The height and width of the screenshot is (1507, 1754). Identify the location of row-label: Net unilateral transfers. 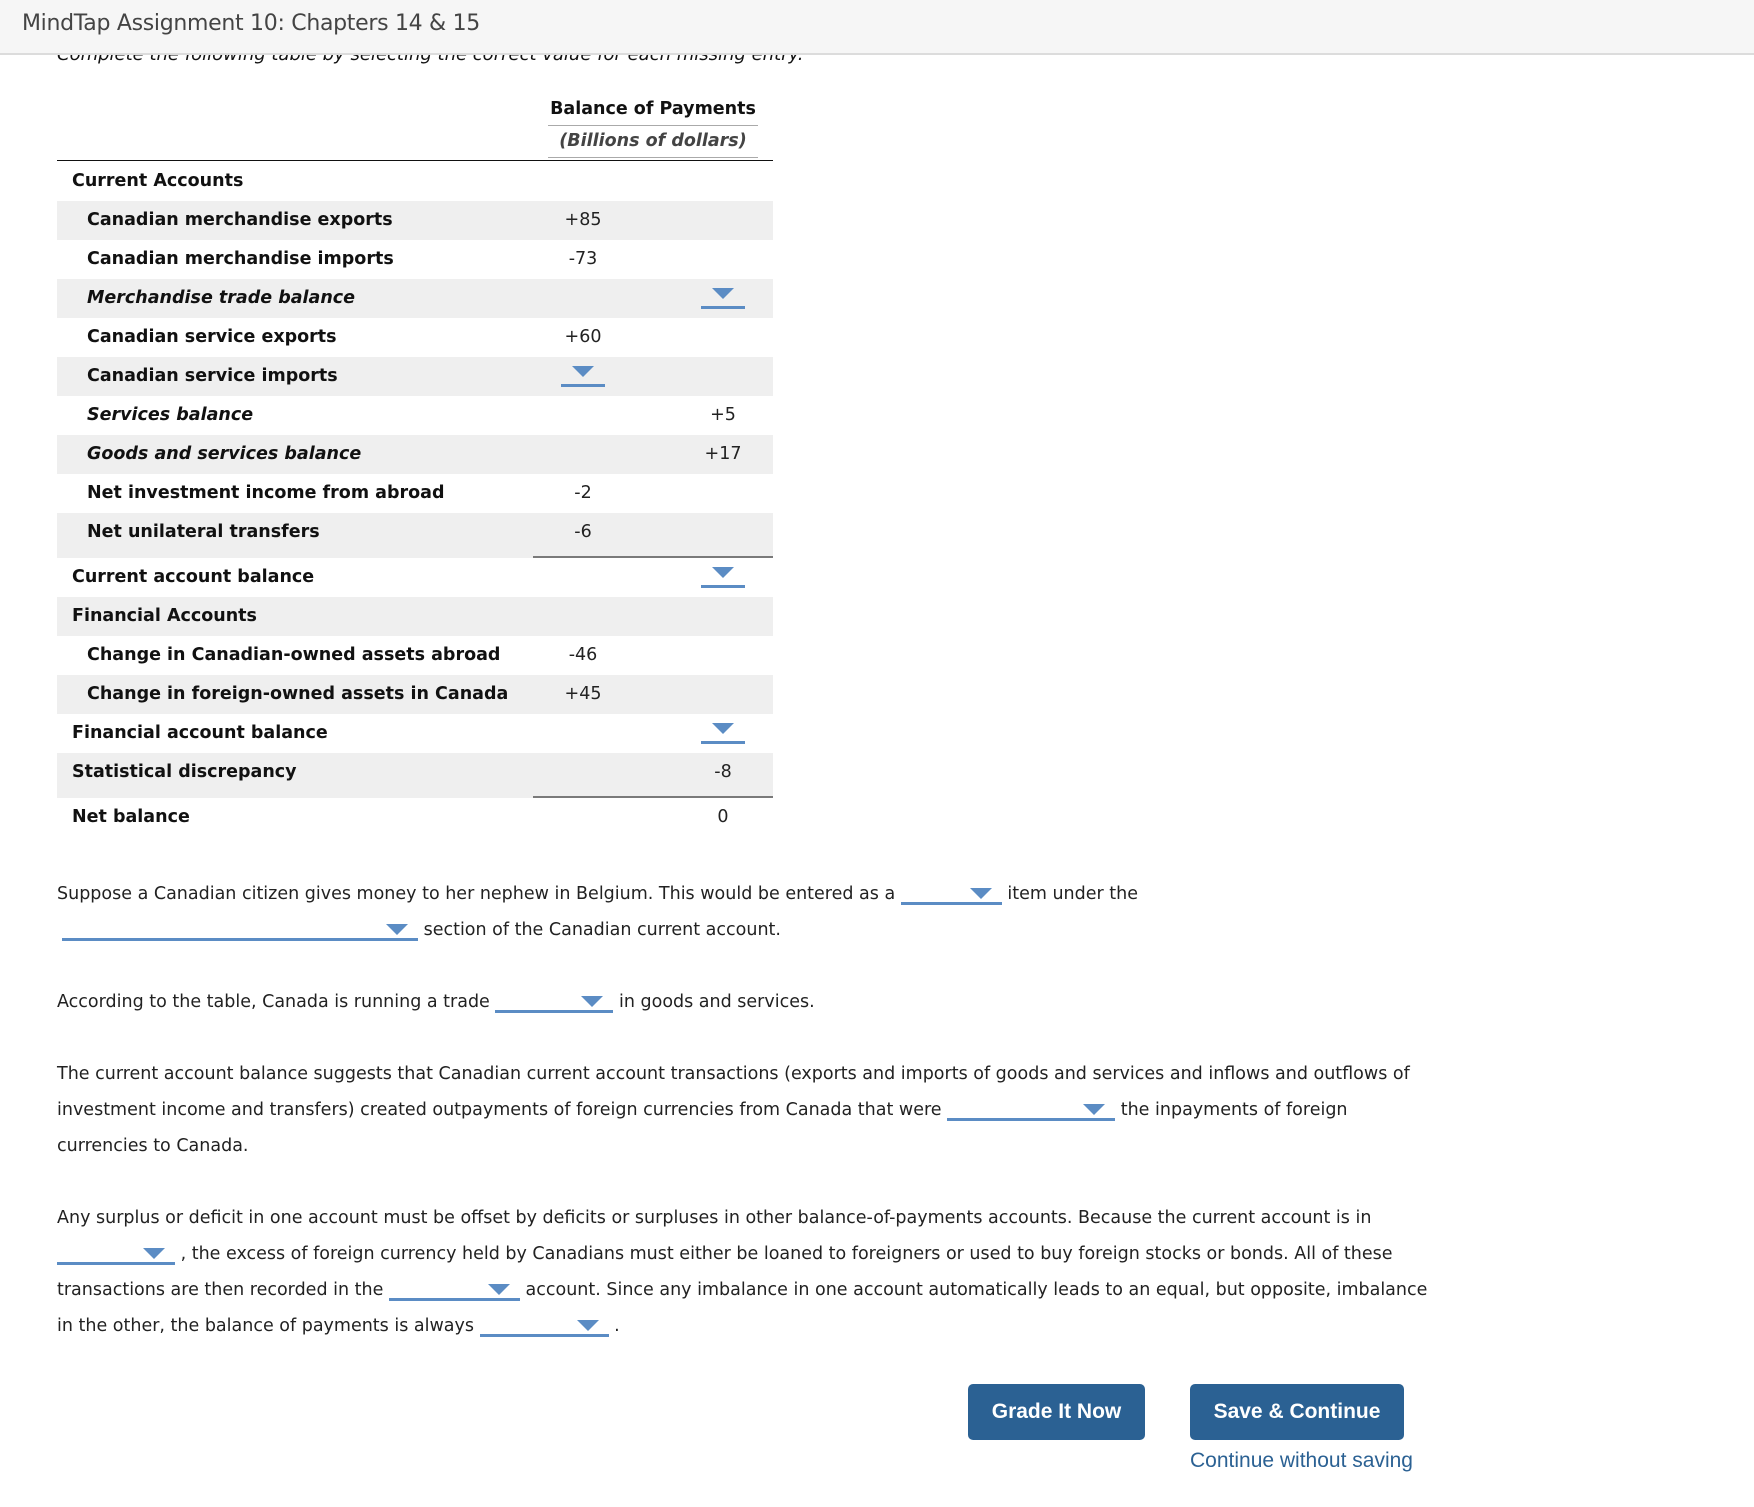
(203, 532).